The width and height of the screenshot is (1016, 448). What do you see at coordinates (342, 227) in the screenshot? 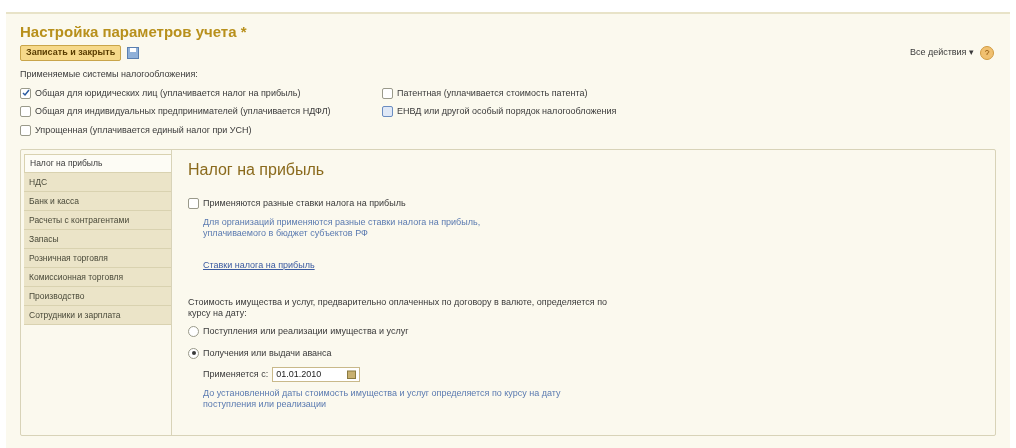
I see `hint-text: Для организаций применяются разные ставки налога на прибыль, уплачиваемого в бюджет субъектов РФ` at bounding box center [342, 227].